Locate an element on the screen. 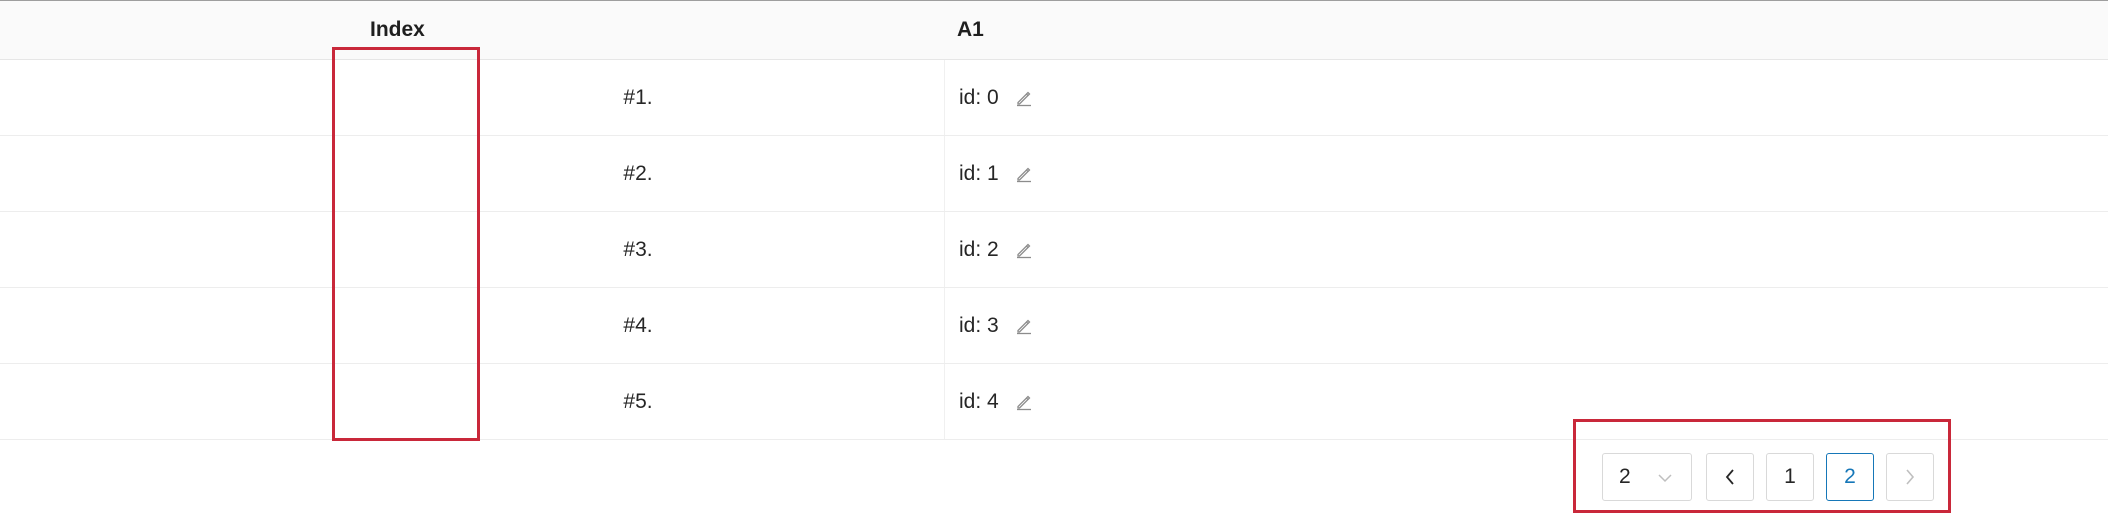  pagination: 2 1 2 is located at coordinates (1774, 477).